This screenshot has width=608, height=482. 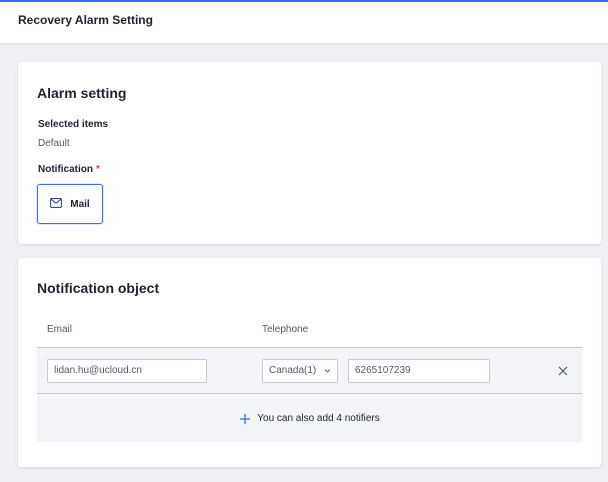 I want to click on selected-items-value: Default, so click(x=54, y=143).